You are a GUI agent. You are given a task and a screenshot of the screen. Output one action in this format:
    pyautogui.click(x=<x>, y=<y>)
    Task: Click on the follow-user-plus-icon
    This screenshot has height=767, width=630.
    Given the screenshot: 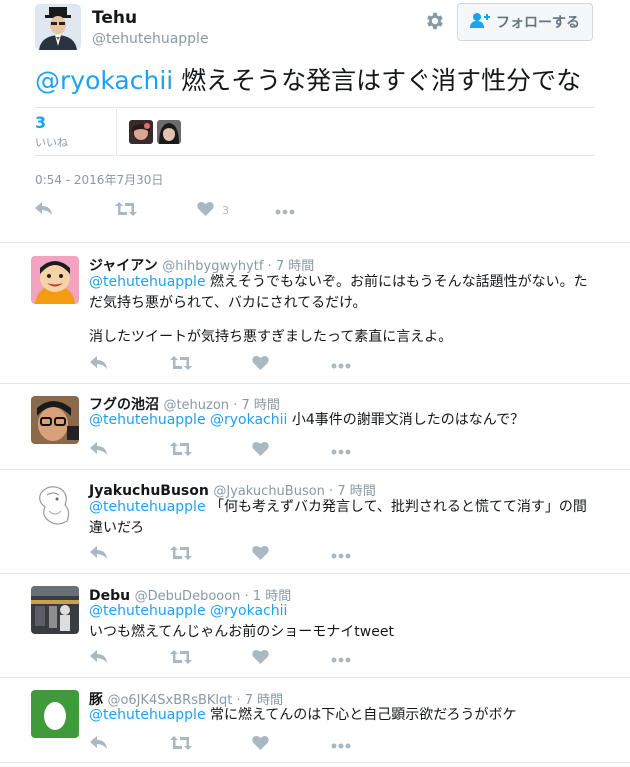 What is the action you would take?
    pyautogui.click(x=480, y=22)
    